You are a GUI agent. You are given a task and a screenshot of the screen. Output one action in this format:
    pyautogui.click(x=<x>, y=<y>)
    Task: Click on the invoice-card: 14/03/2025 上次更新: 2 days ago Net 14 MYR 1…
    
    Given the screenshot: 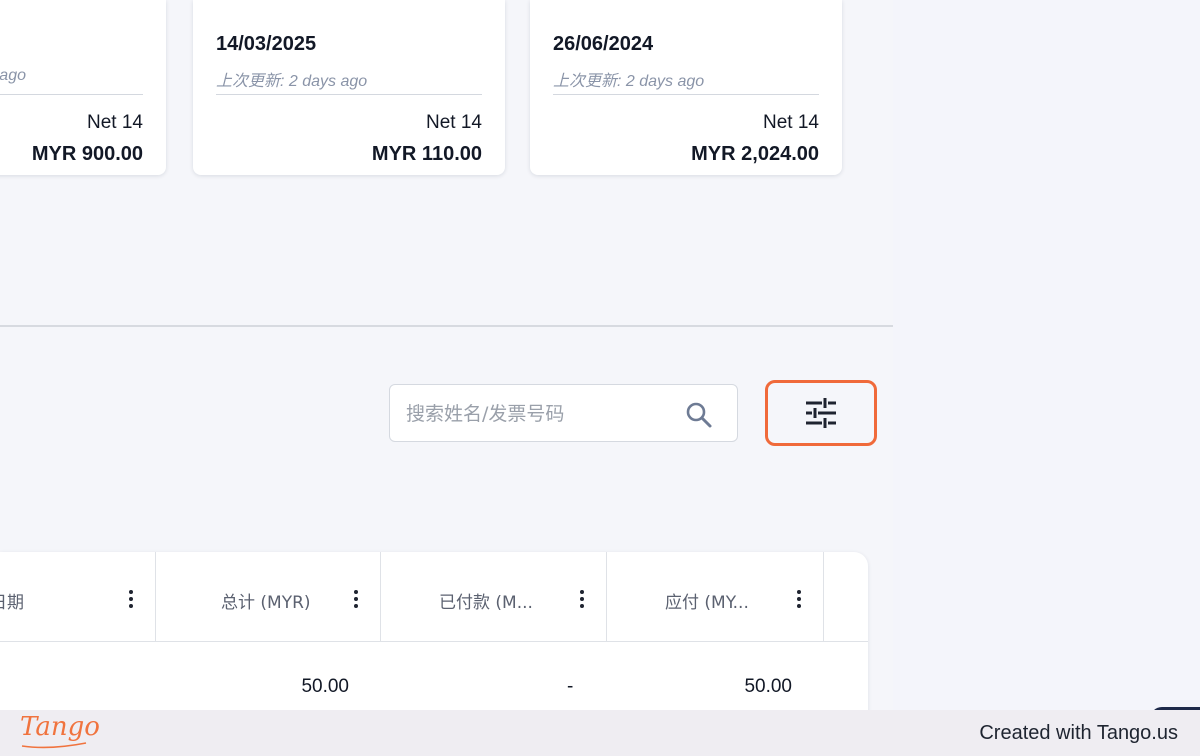 What is the action you would take?
    pyautogui.click(x=349, y=87)
    